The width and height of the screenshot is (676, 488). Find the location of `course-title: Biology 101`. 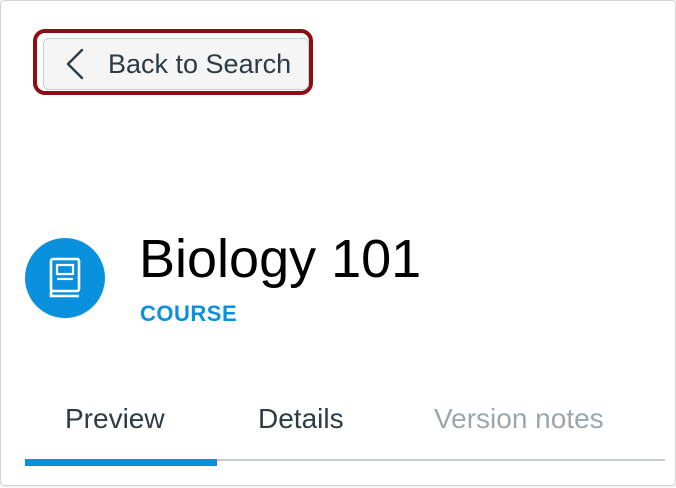

course-title: Biology 101 is located at coordinates (280, 259).